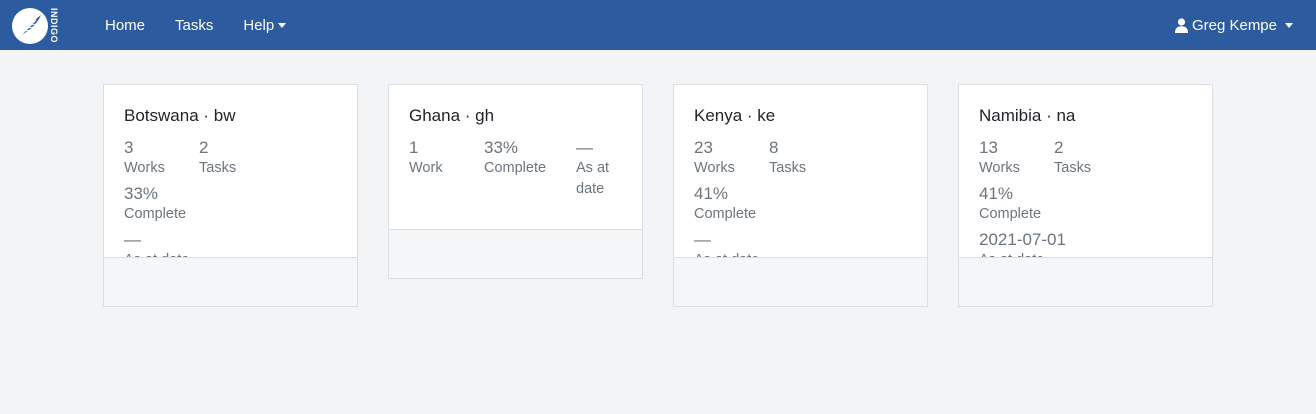 This screenshot has width=1316, height=414. Describe the element at coordinates (806, 158) in the screenshot. I see `tasks-stat: 8 Tasks` at that location.